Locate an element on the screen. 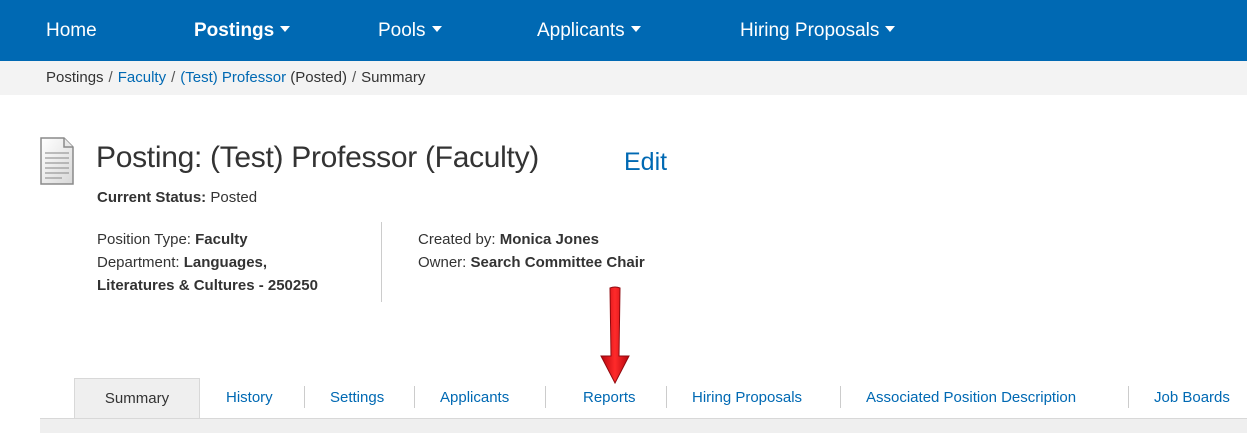 The height and width of the screenshot is (433, 1247). document-icon is located at coordinates (57, 161).